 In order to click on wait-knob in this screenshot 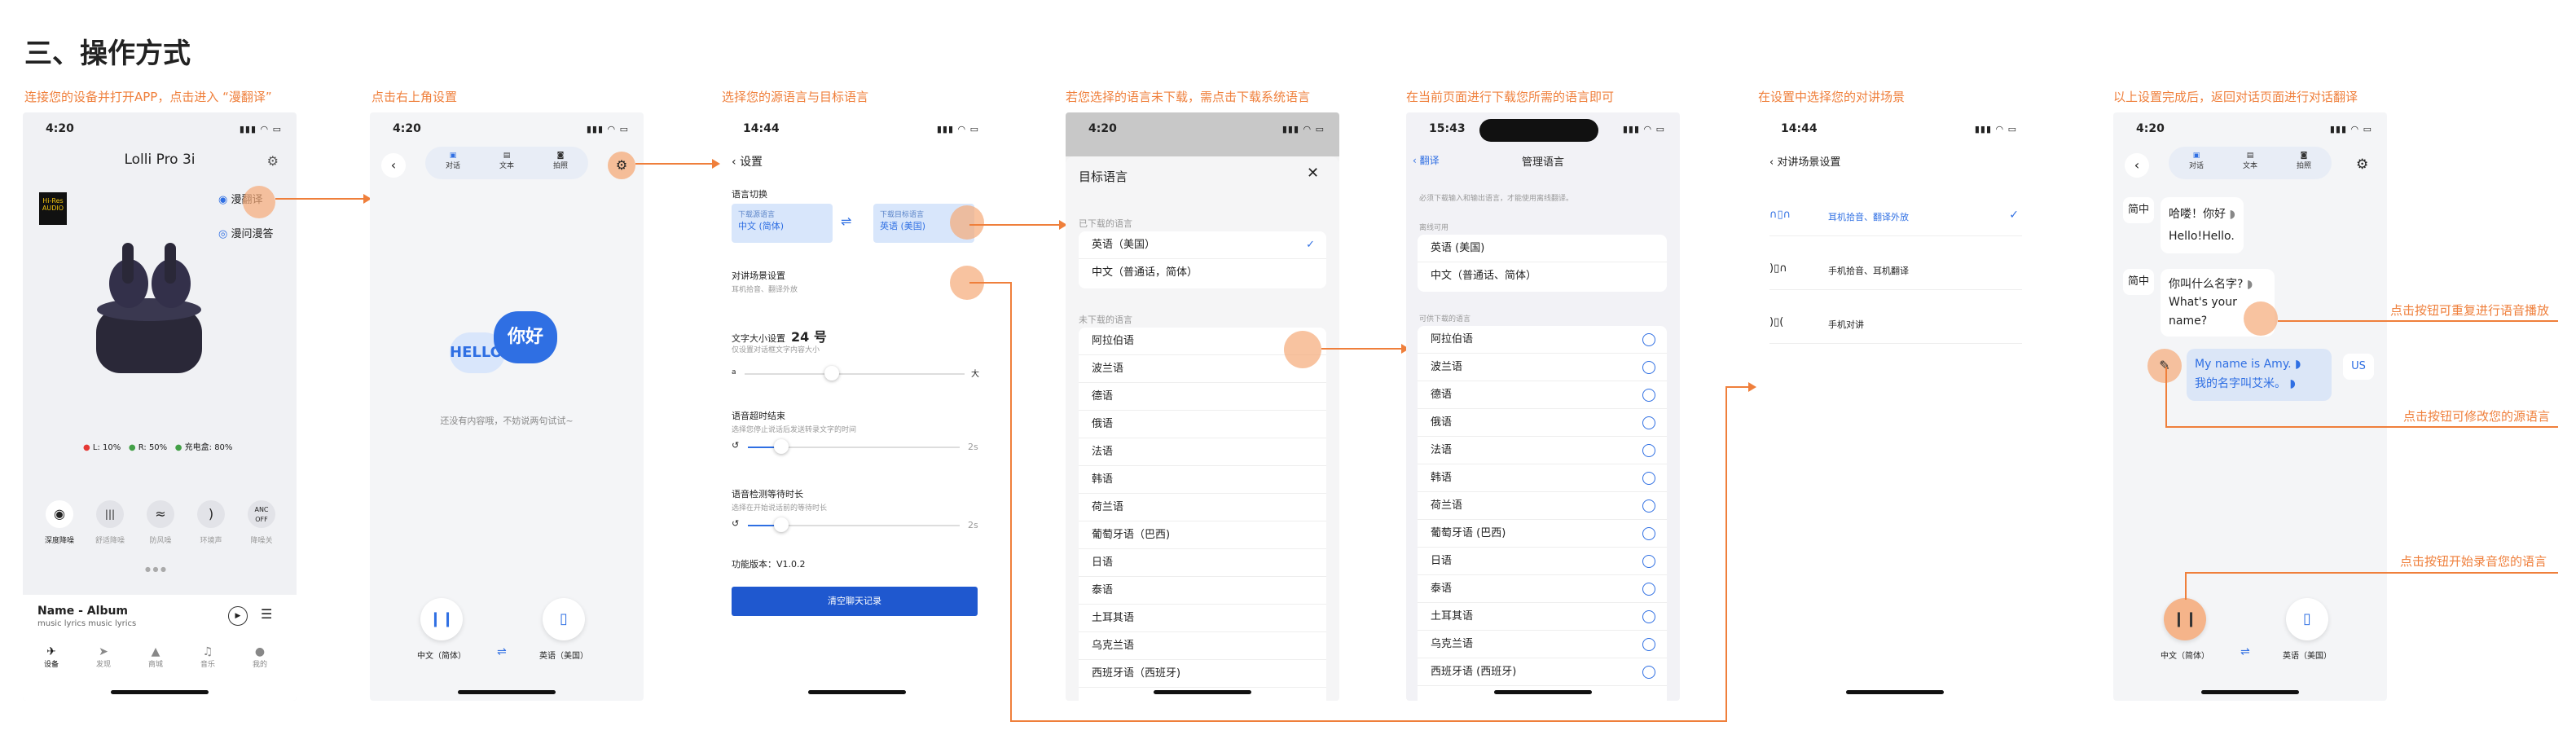, I will do `click(781, 524)`.